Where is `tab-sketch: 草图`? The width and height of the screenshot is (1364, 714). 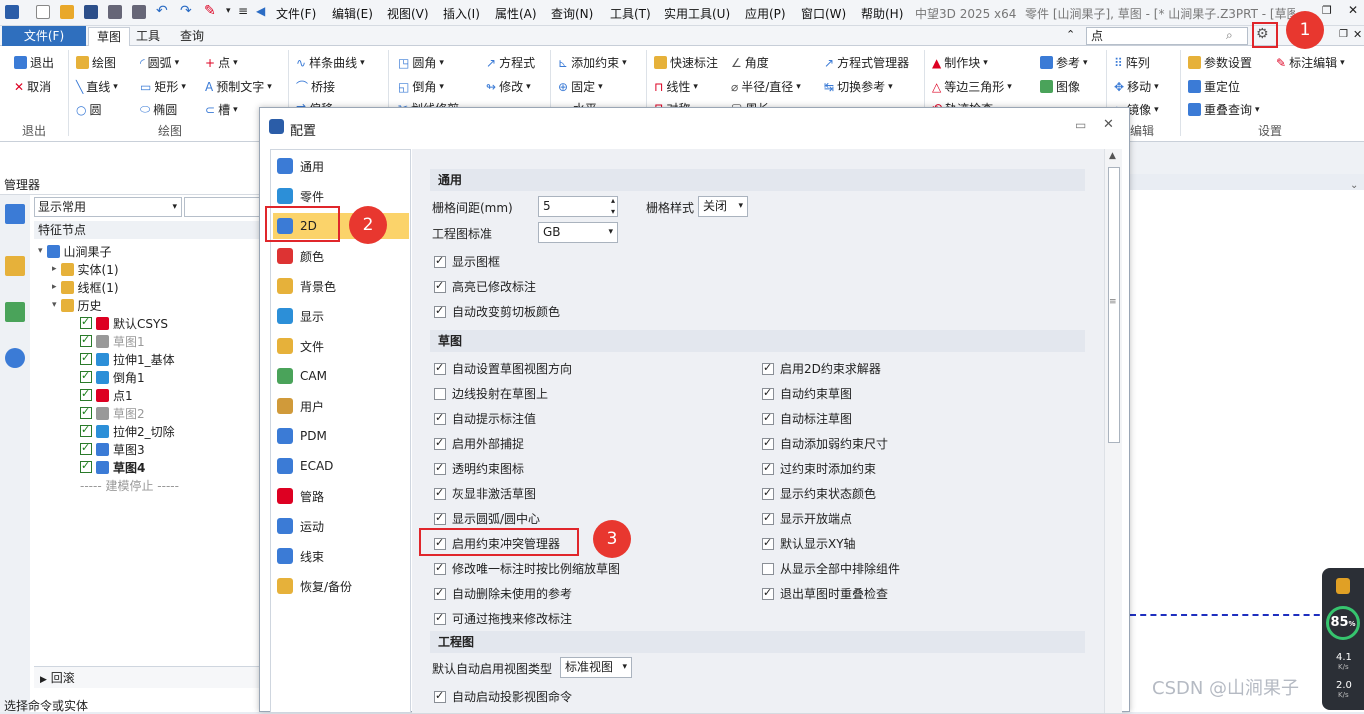
tab-sketch: 草图 is located at coordinates (109, 36).